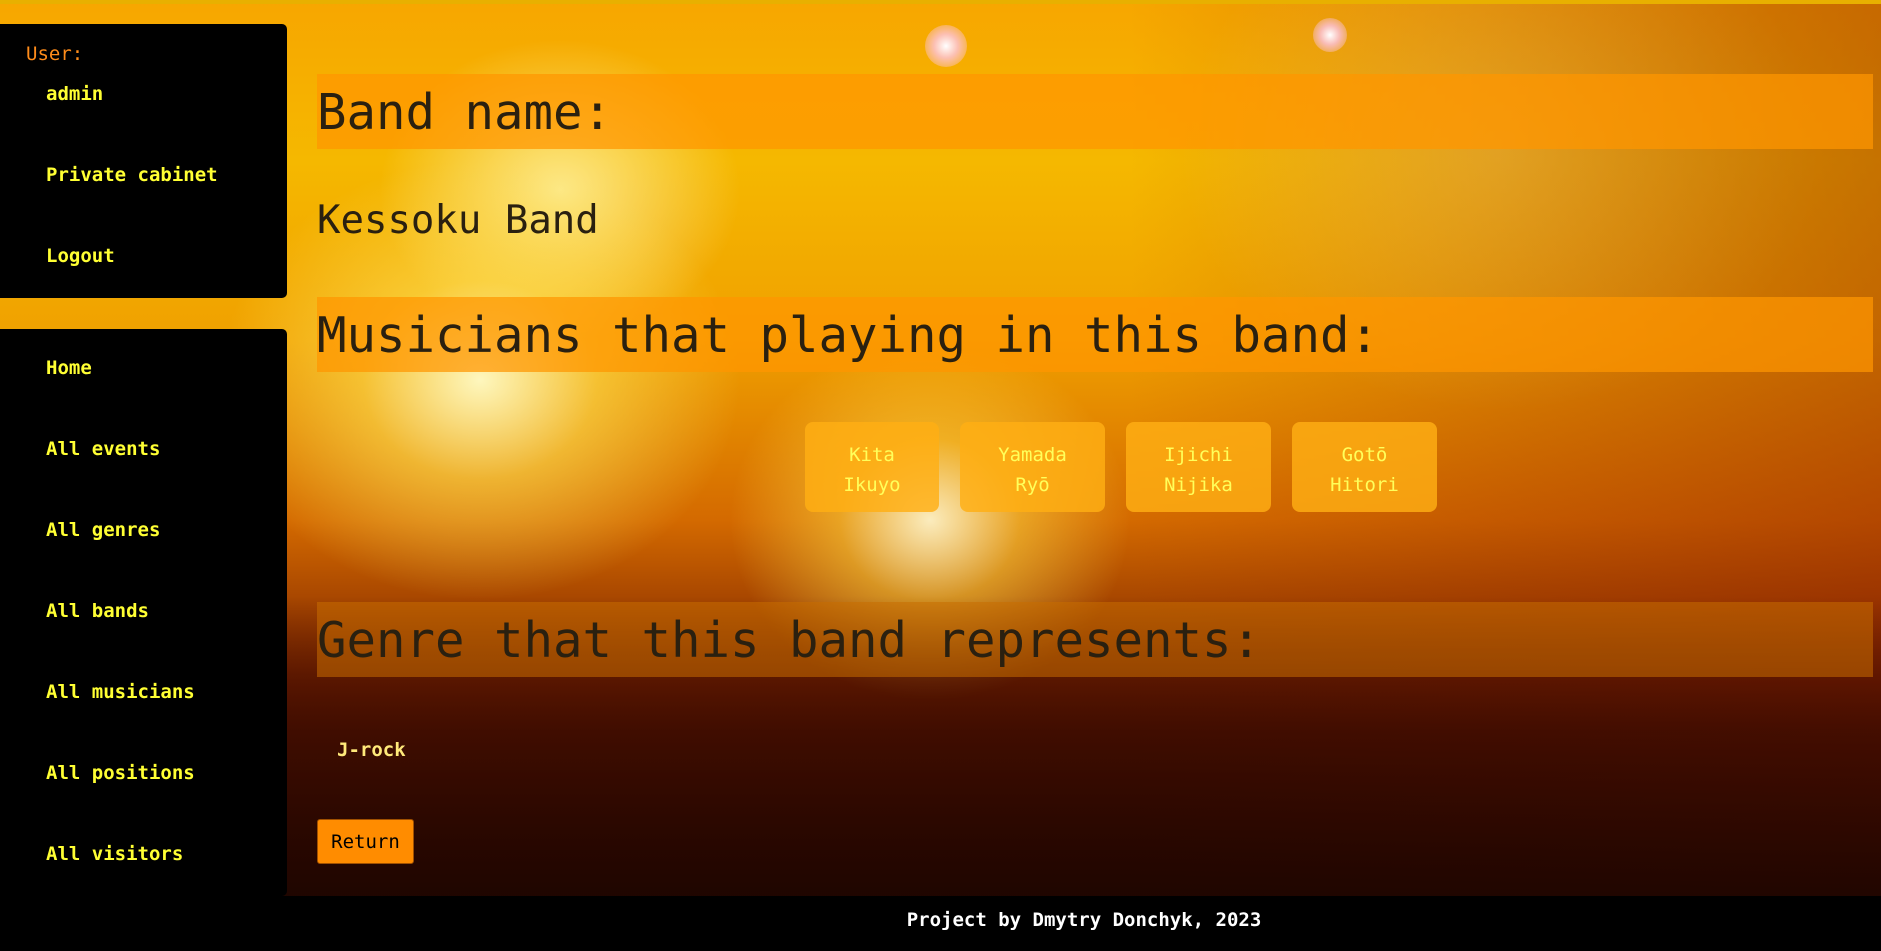  What do you see at coordinates (458, 220) in the screenshot?
I see `band-name-value: Kessoku Band` at bounding box center [458, 220].